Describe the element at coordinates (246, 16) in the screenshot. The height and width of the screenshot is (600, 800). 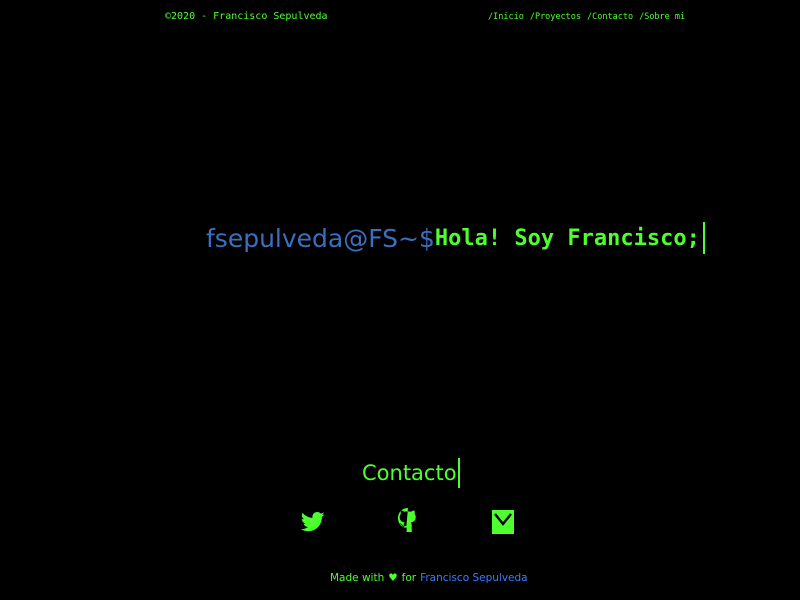
I see `copyright-text: ©2020 - Francisco Sepulveda` at that location.